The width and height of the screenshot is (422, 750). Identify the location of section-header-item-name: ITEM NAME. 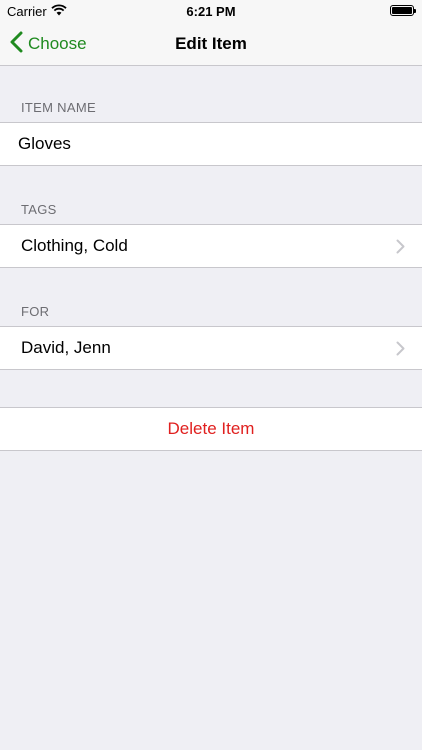
(58, 107).